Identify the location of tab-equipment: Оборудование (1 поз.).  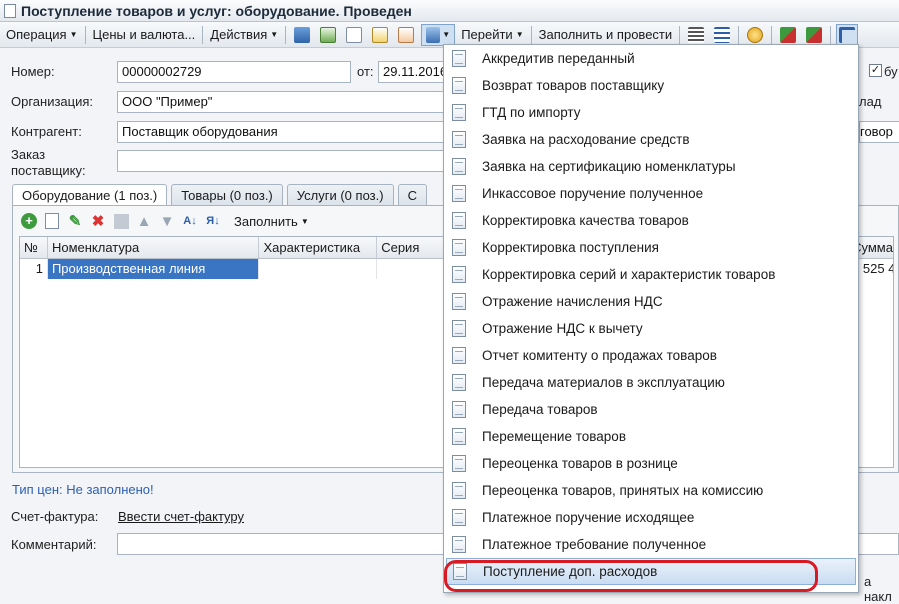
(90, 195).